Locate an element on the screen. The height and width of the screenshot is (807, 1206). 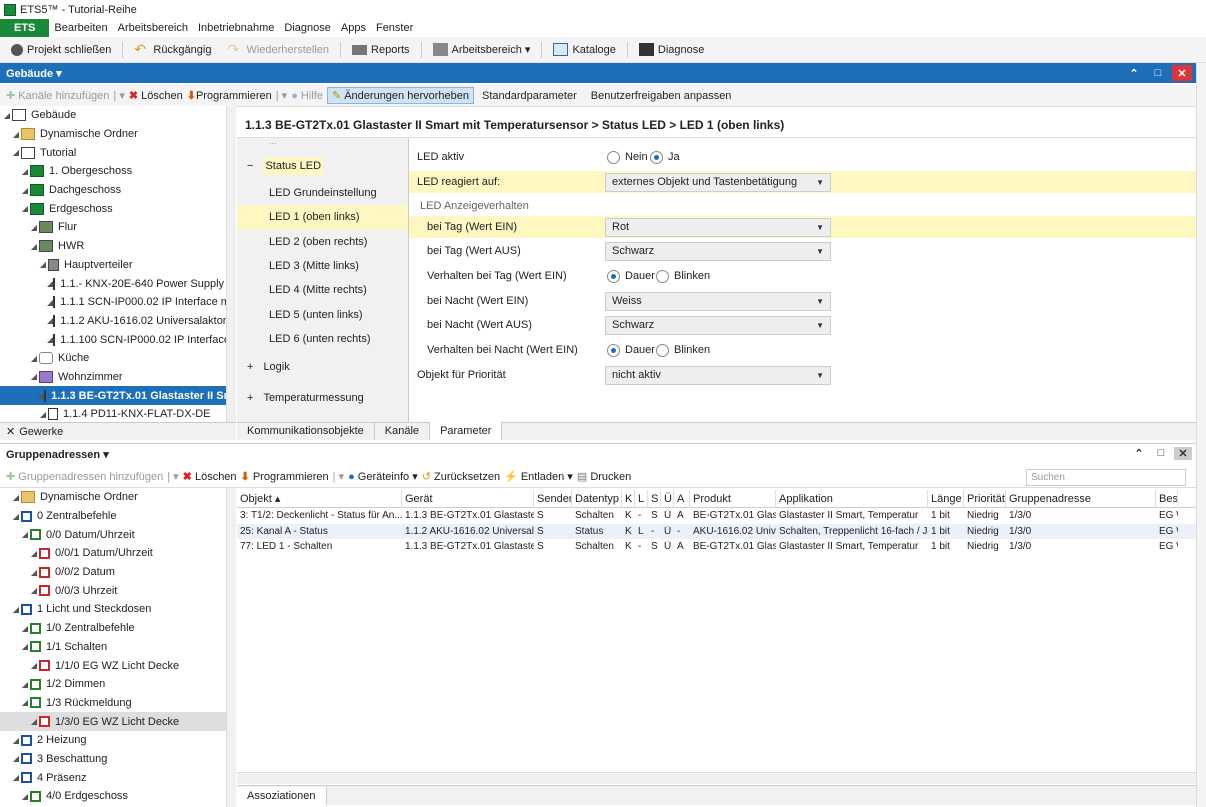
column-header: Besc is located at coordinates (1167, 499).